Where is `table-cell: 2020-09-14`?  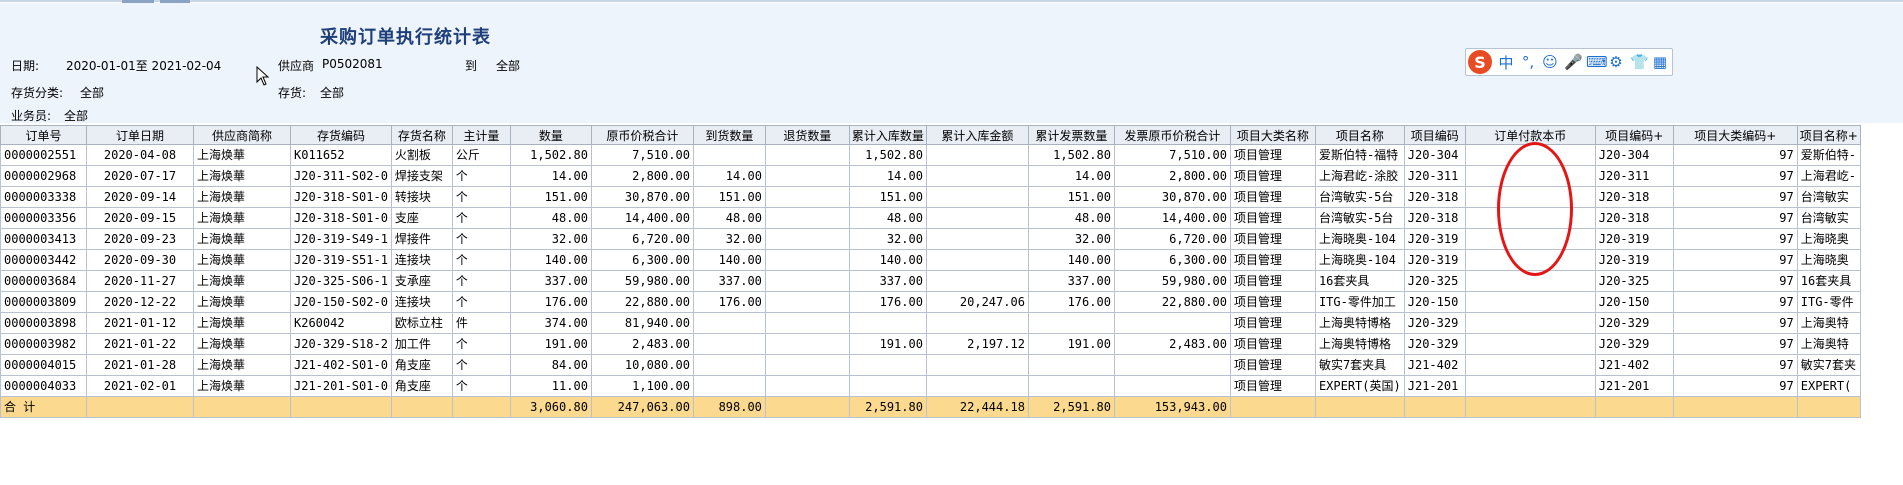 table-cell: 2020-09-14 is located at coordinates (140, 197).